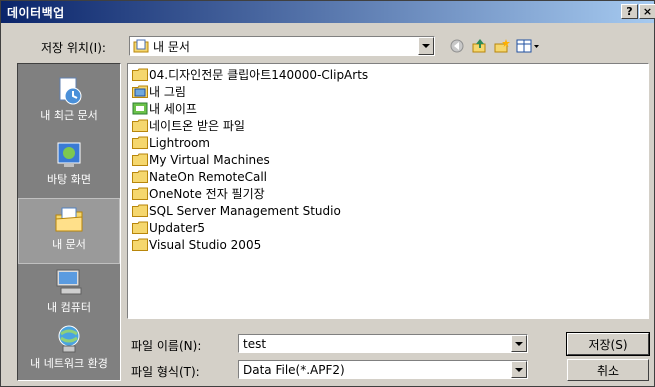  What do you see at coordinates (479, 46) in the screenshot?
I see `up-folder-icon` at bounding box center [479, 46].